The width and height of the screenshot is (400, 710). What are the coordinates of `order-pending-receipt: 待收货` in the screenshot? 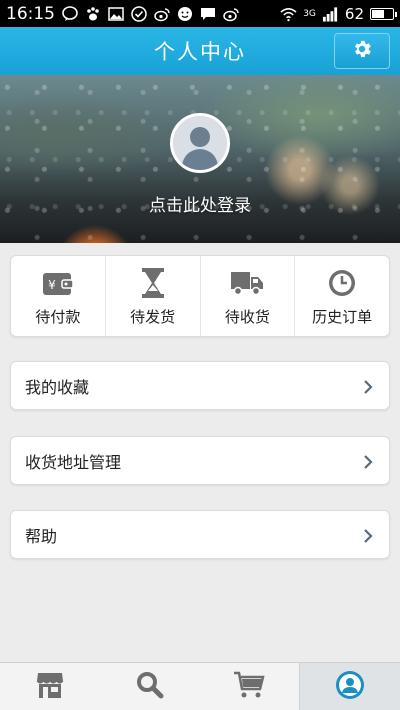 It's located at (248, 296).